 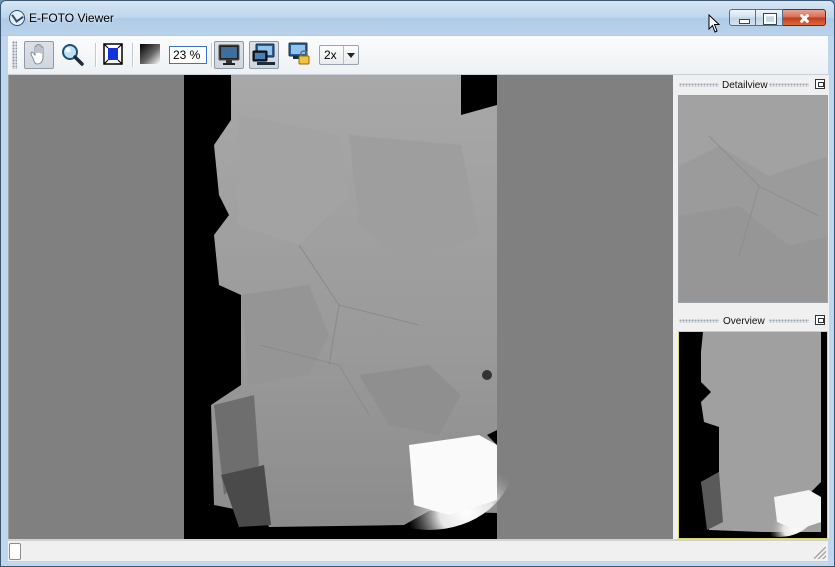 I want to click on monitor-network-icon, so click(x=263, y=54).